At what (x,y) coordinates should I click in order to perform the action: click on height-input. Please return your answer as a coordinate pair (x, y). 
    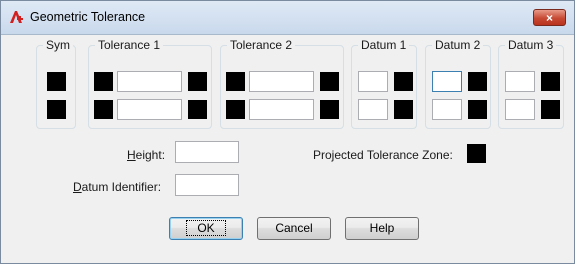
    Looking at the image, I should click on (207, 152).